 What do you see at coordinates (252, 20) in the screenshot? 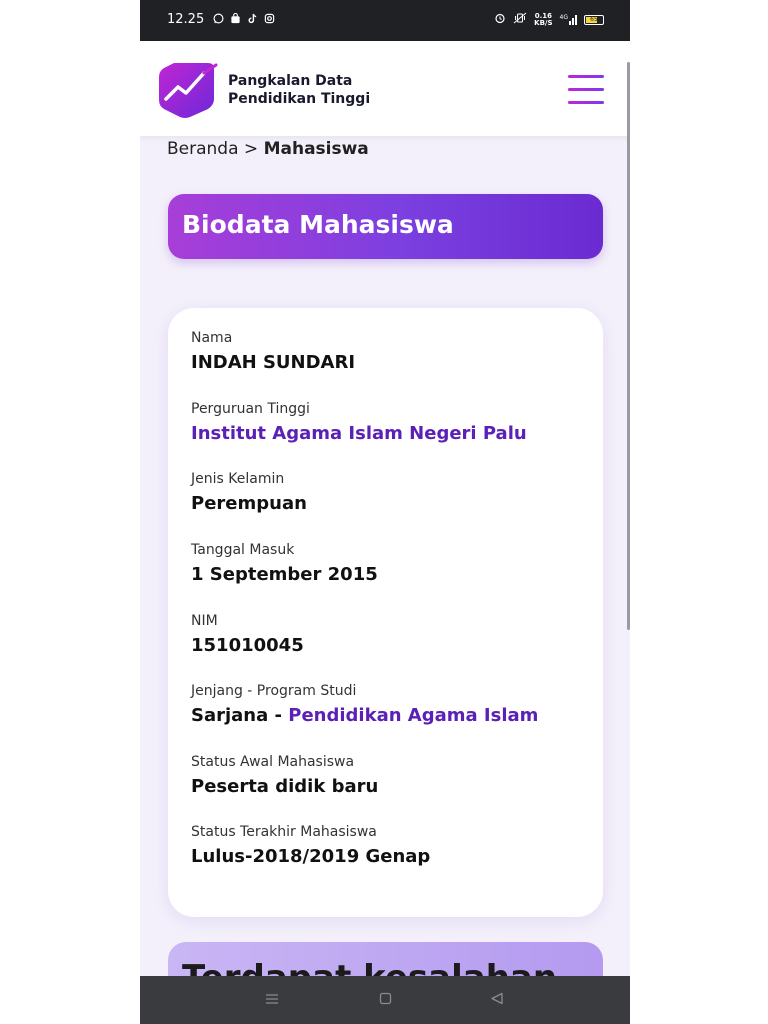
I see `tiktok-icon` at bounding box center [252, 20].